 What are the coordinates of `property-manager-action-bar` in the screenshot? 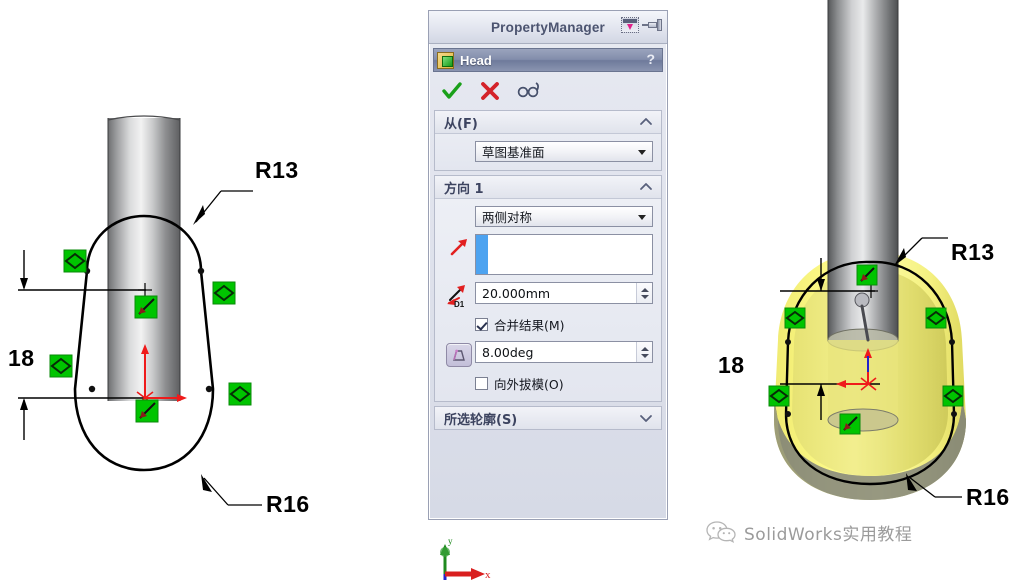 It's located at (548, 91).